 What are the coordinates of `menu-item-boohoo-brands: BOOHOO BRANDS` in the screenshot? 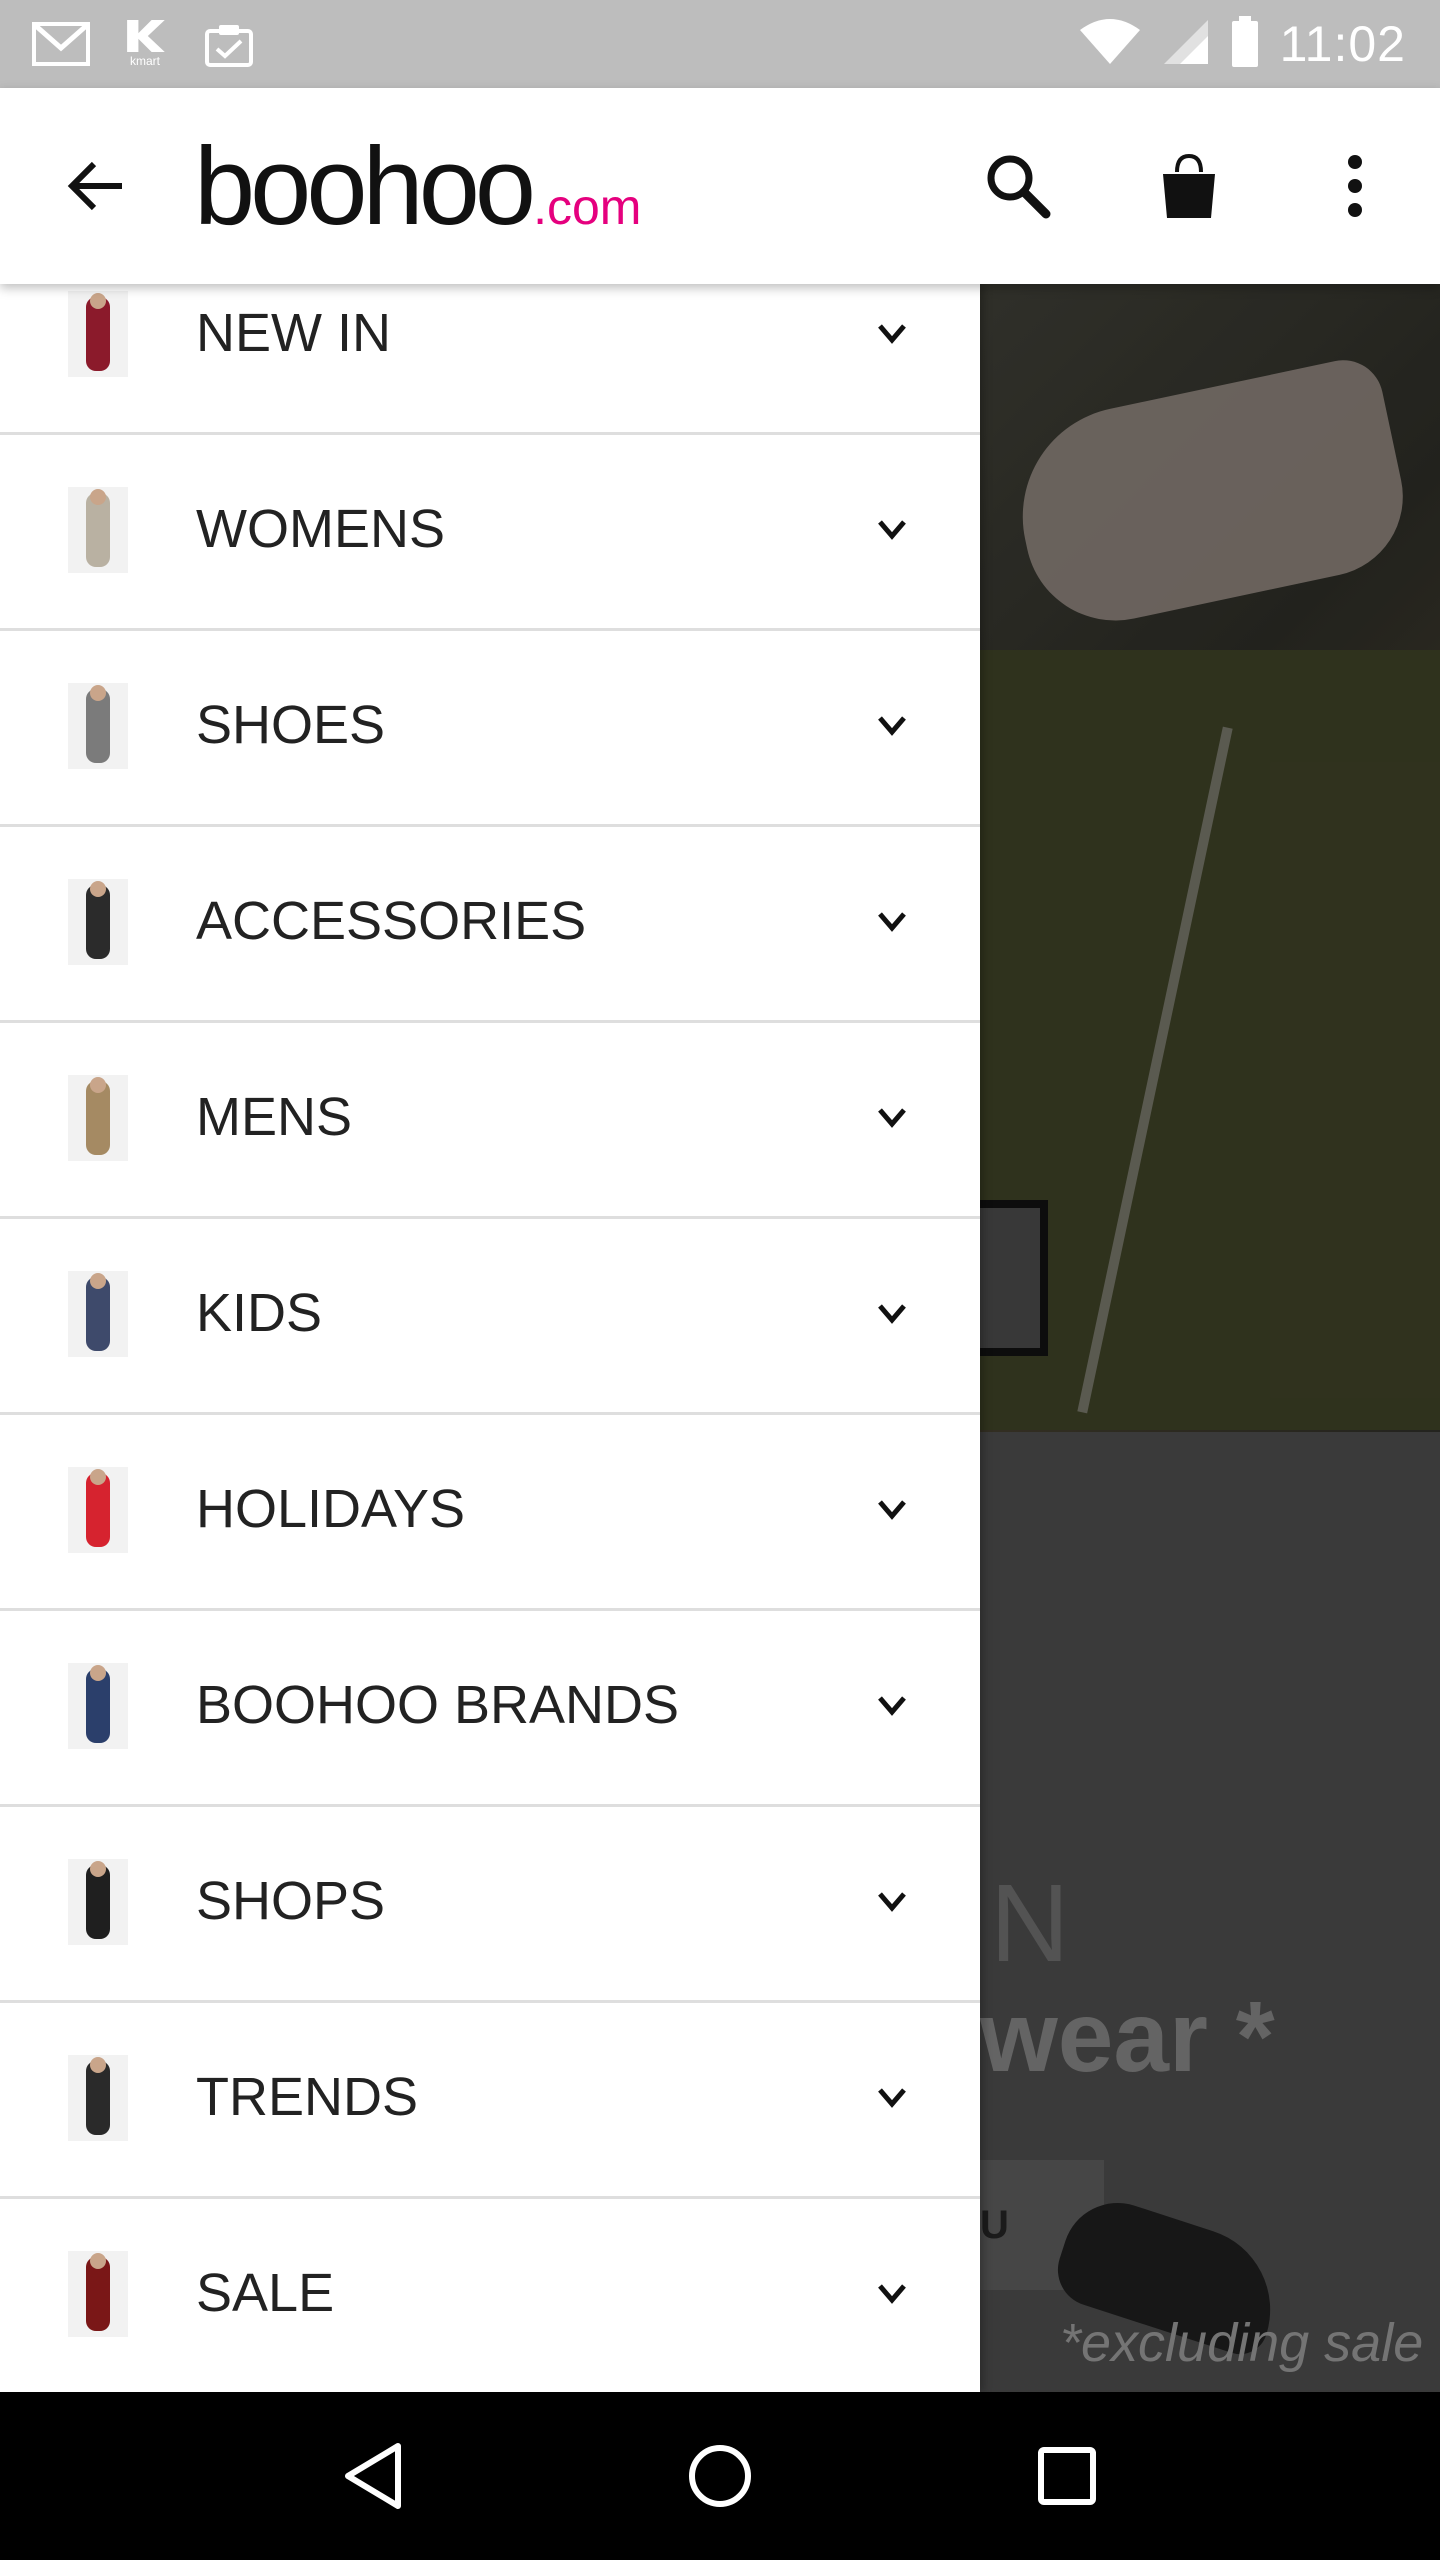 It's located at (490, 1707).